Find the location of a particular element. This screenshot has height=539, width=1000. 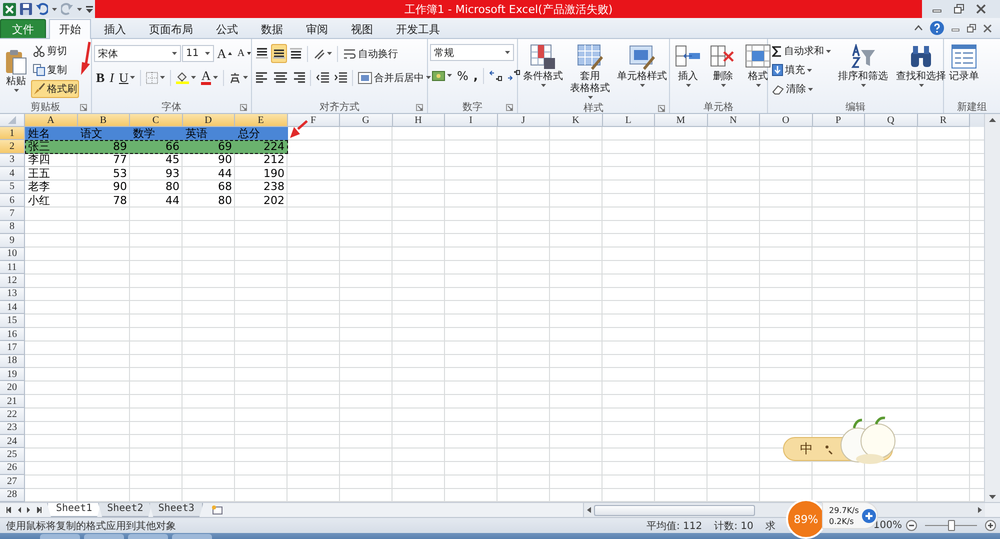

table-cell: 44 is located at coordinates (156, 201).